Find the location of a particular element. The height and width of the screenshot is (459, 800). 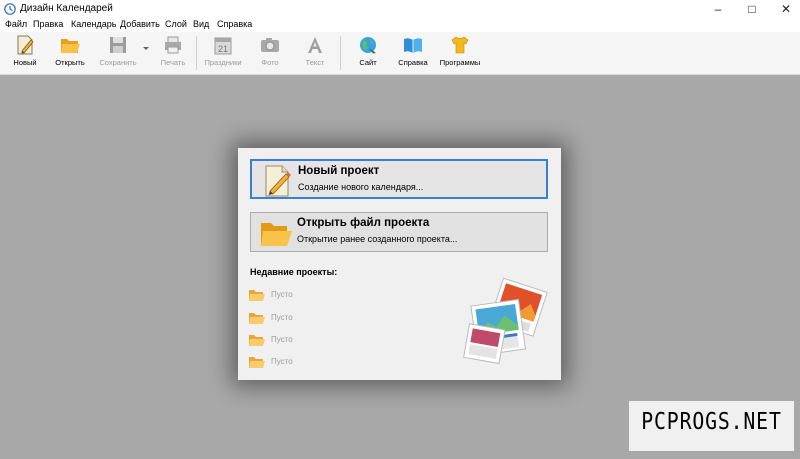

save-button: Сохранить is located at coordinates (118, 53).